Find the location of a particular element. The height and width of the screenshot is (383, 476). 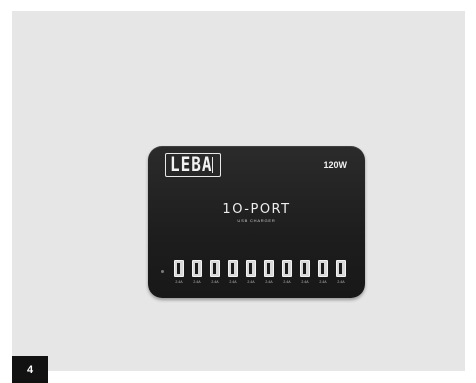

charger-subtitle: USB CHARGER is located at coordinates (256, 220).